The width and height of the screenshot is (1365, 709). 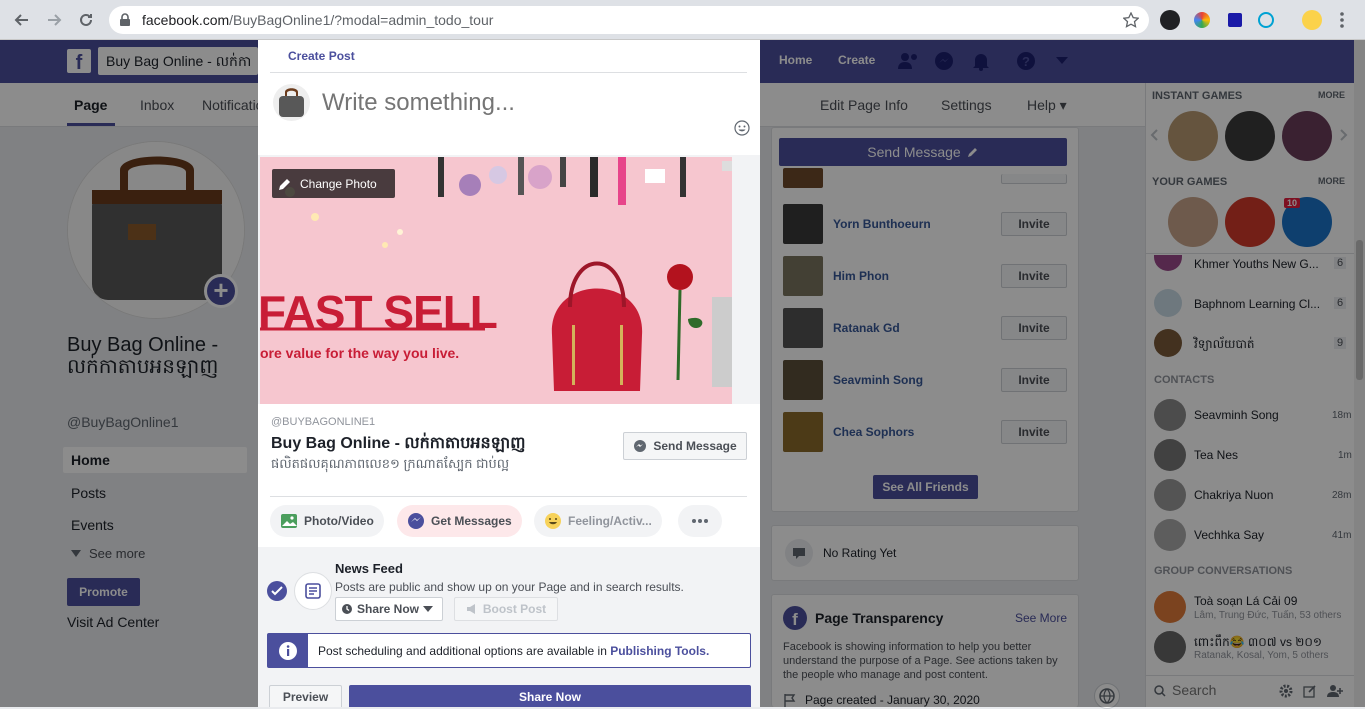 What do you see at coordinates (86, 20) in the screenshot?
I see `reload-icon` at bounding box center [86, 20].